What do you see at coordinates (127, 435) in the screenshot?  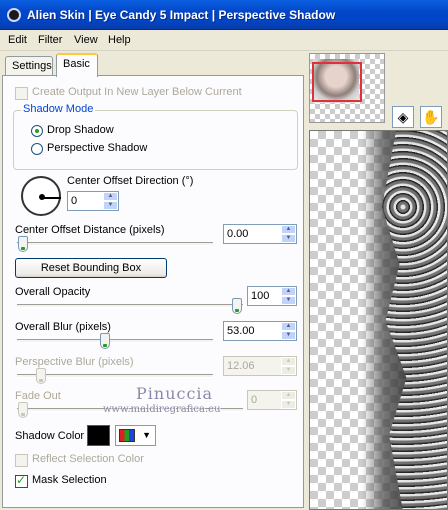 I see `color-palette-icon` at bounding box center [127, 435].